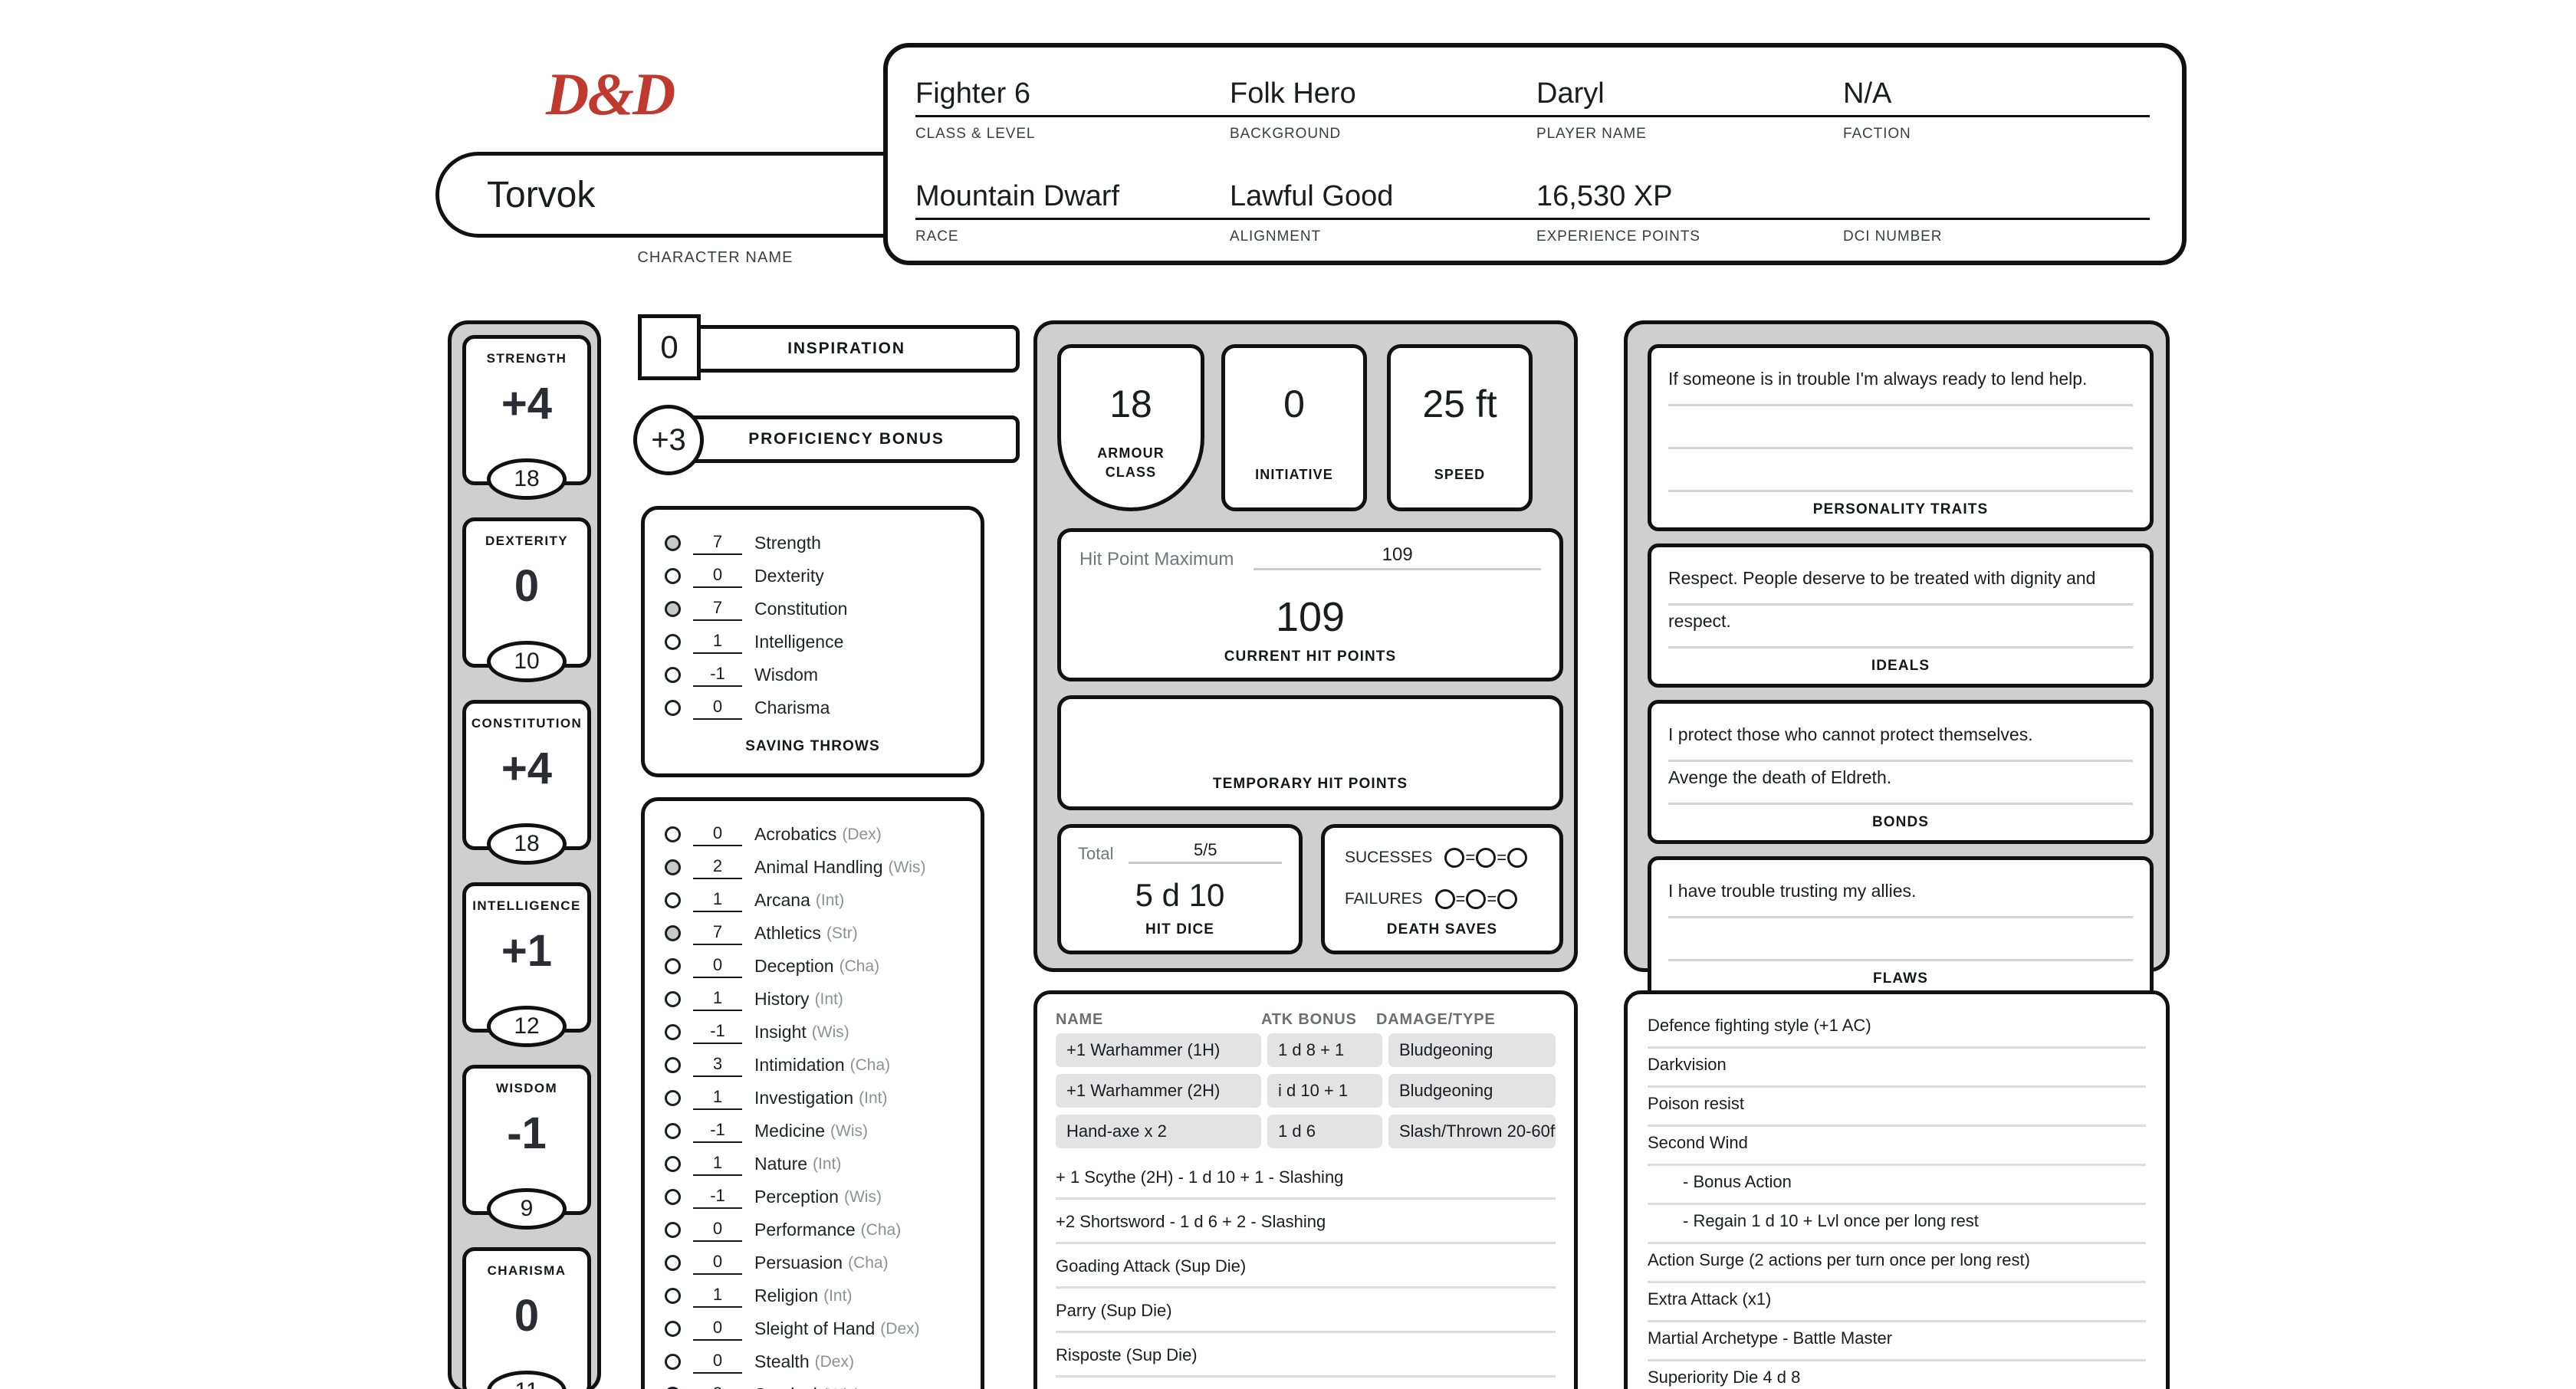 The width and height of the screenshot is (2576, 1389). What do you see at coordinates (1897, 1375) in the screenshot?
I see `feature-line: Superiority Die 4 d 8` at bounding box center [1897, 1375].